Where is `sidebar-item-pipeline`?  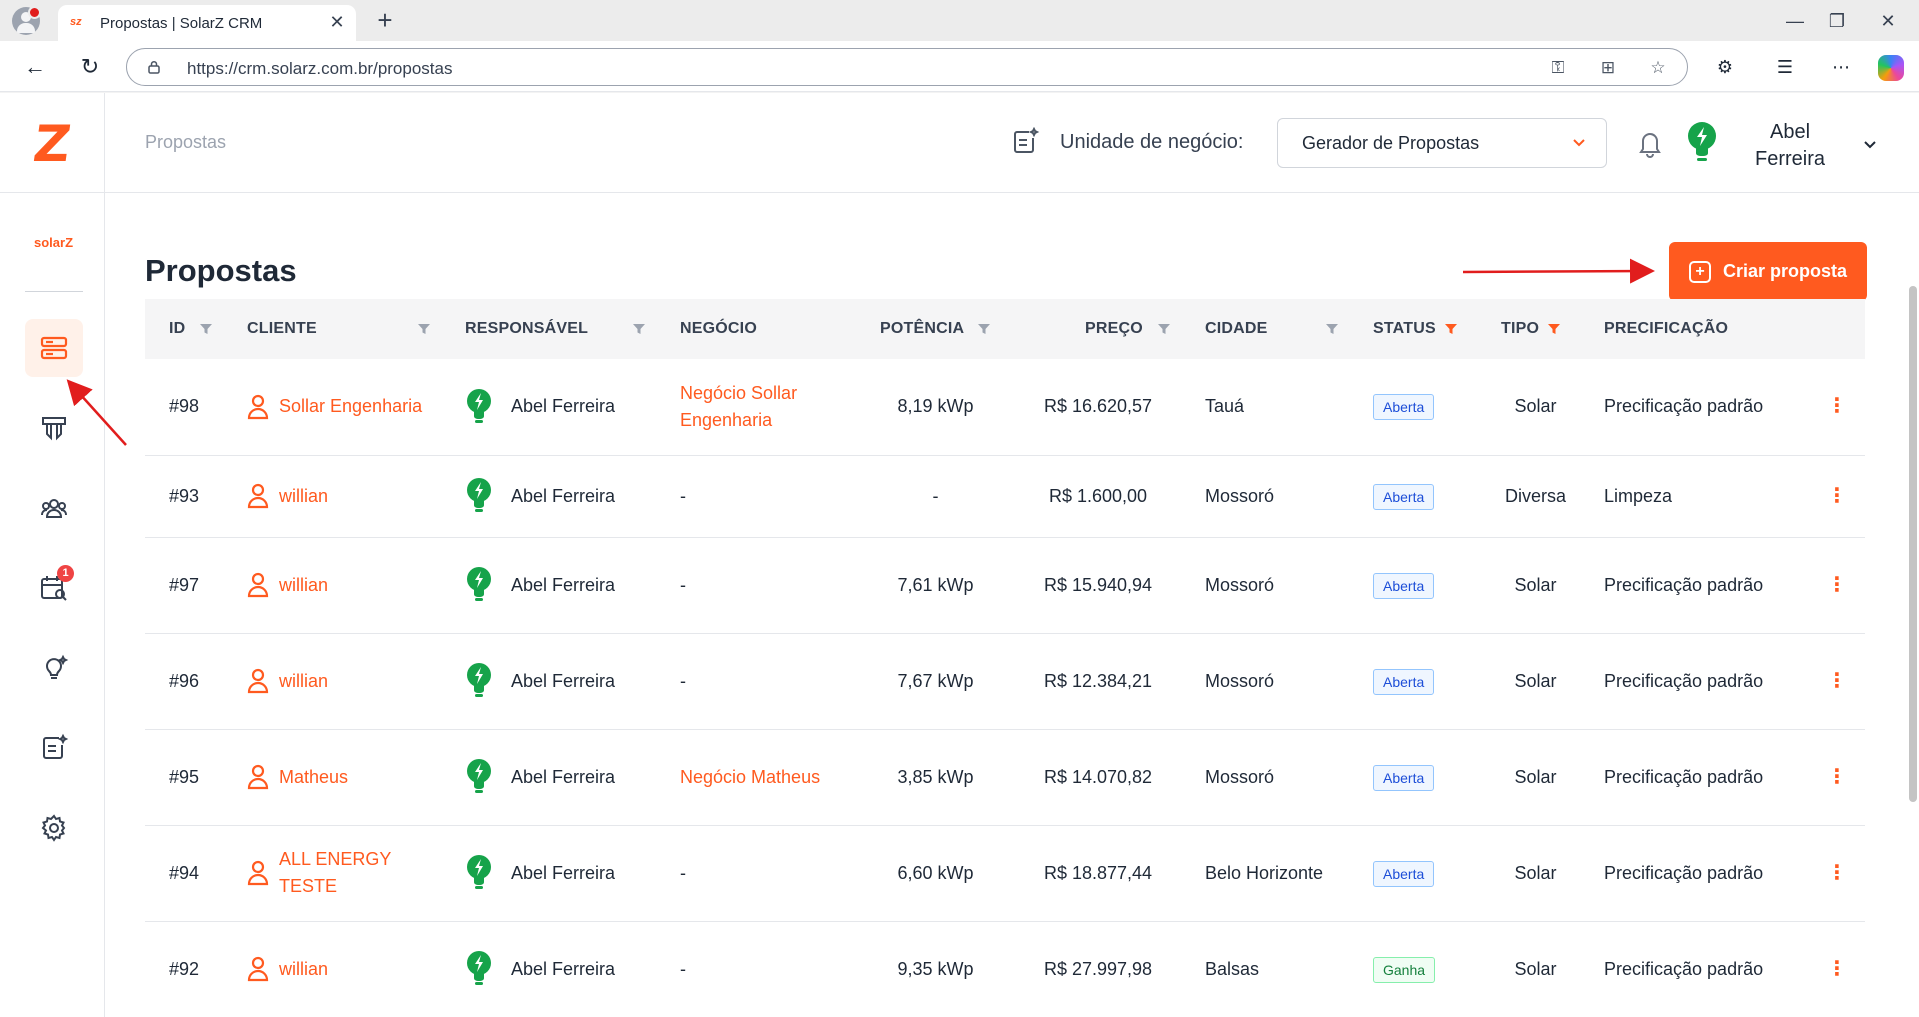
sidebar-item-pipeline is located at coordinates (54, 428).